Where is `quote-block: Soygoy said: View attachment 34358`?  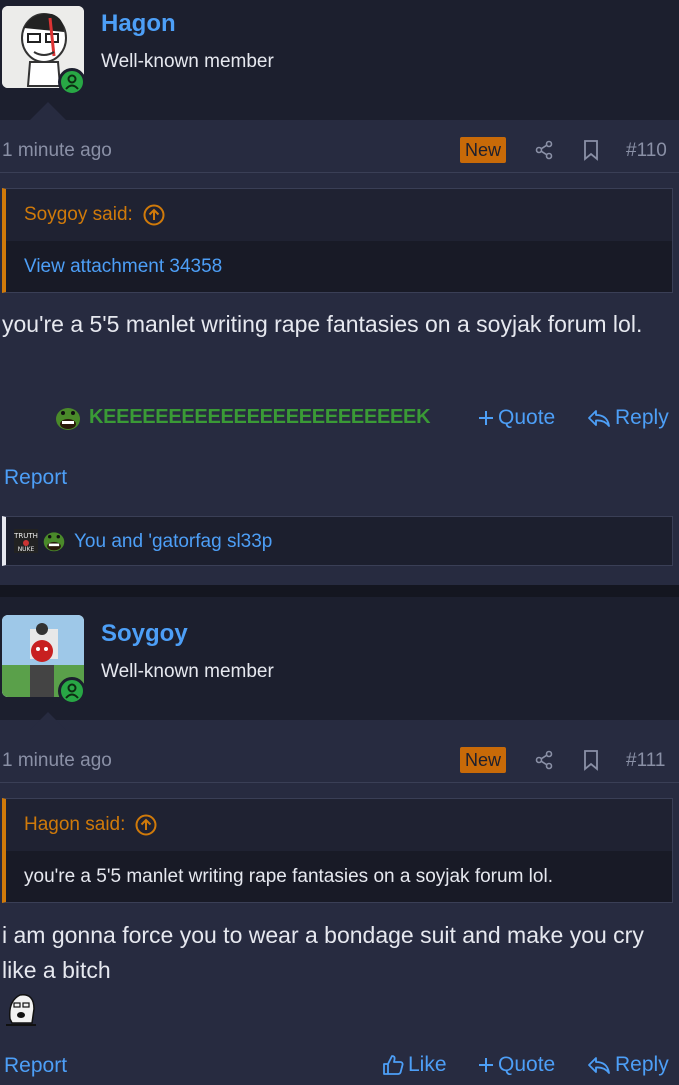
quote-block: Soygoy said: View attachment 34358 is located at coordinates (337, 240).